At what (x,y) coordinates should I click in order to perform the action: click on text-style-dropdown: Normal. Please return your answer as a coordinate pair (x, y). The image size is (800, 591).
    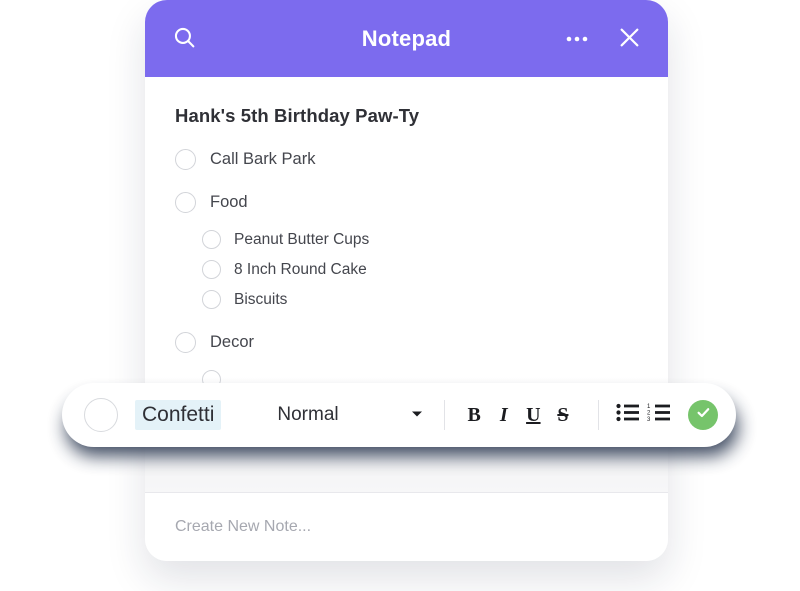
    Looking at the image, I should click on (352, 415).